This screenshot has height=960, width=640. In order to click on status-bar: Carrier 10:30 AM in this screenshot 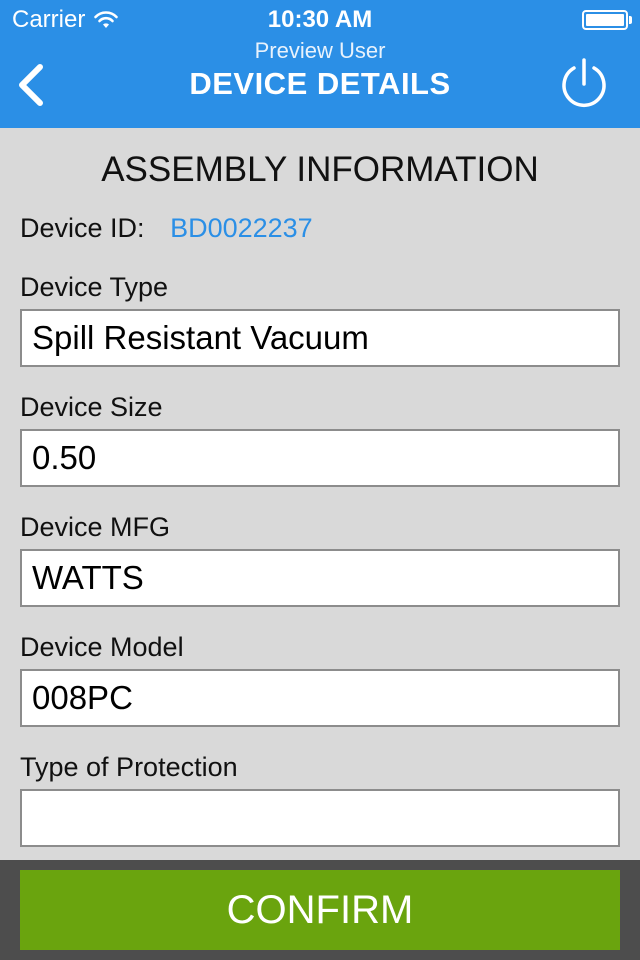, I will do `click(320, 20)`.